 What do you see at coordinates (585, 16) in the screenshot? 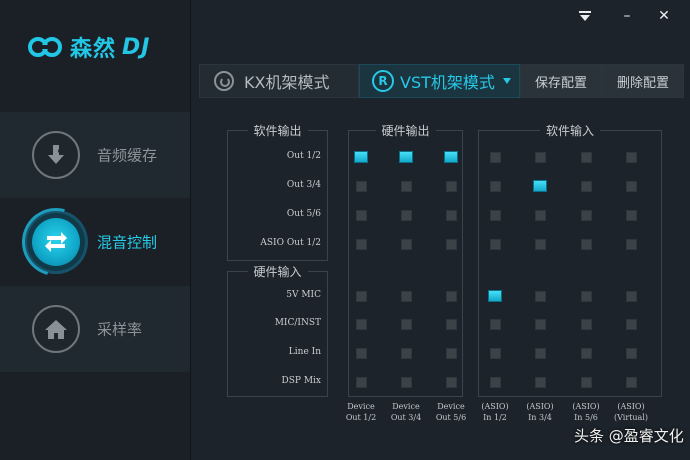
I see `dropdown-menu-icon` at bounding box center [585, 16].